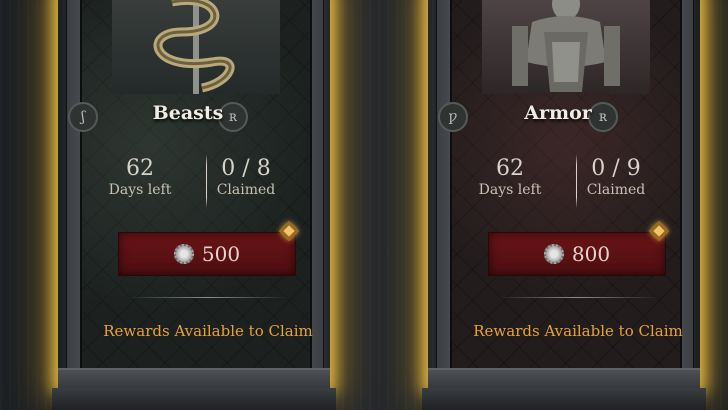 This screenshot has width=728, height=410. I want to click on cost-value: 500, so click(221, 254).